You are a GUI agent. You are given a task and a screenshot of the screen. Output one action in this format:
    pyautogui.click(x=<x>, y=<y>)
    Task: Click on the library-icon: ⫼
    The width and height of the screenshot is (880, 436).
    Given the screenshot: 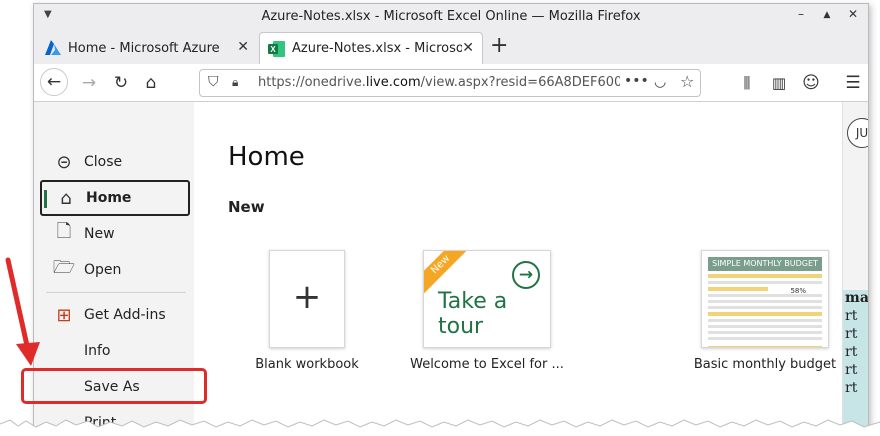 What is the action you would take?
    pyautogui.click(x=747, y=83)
    